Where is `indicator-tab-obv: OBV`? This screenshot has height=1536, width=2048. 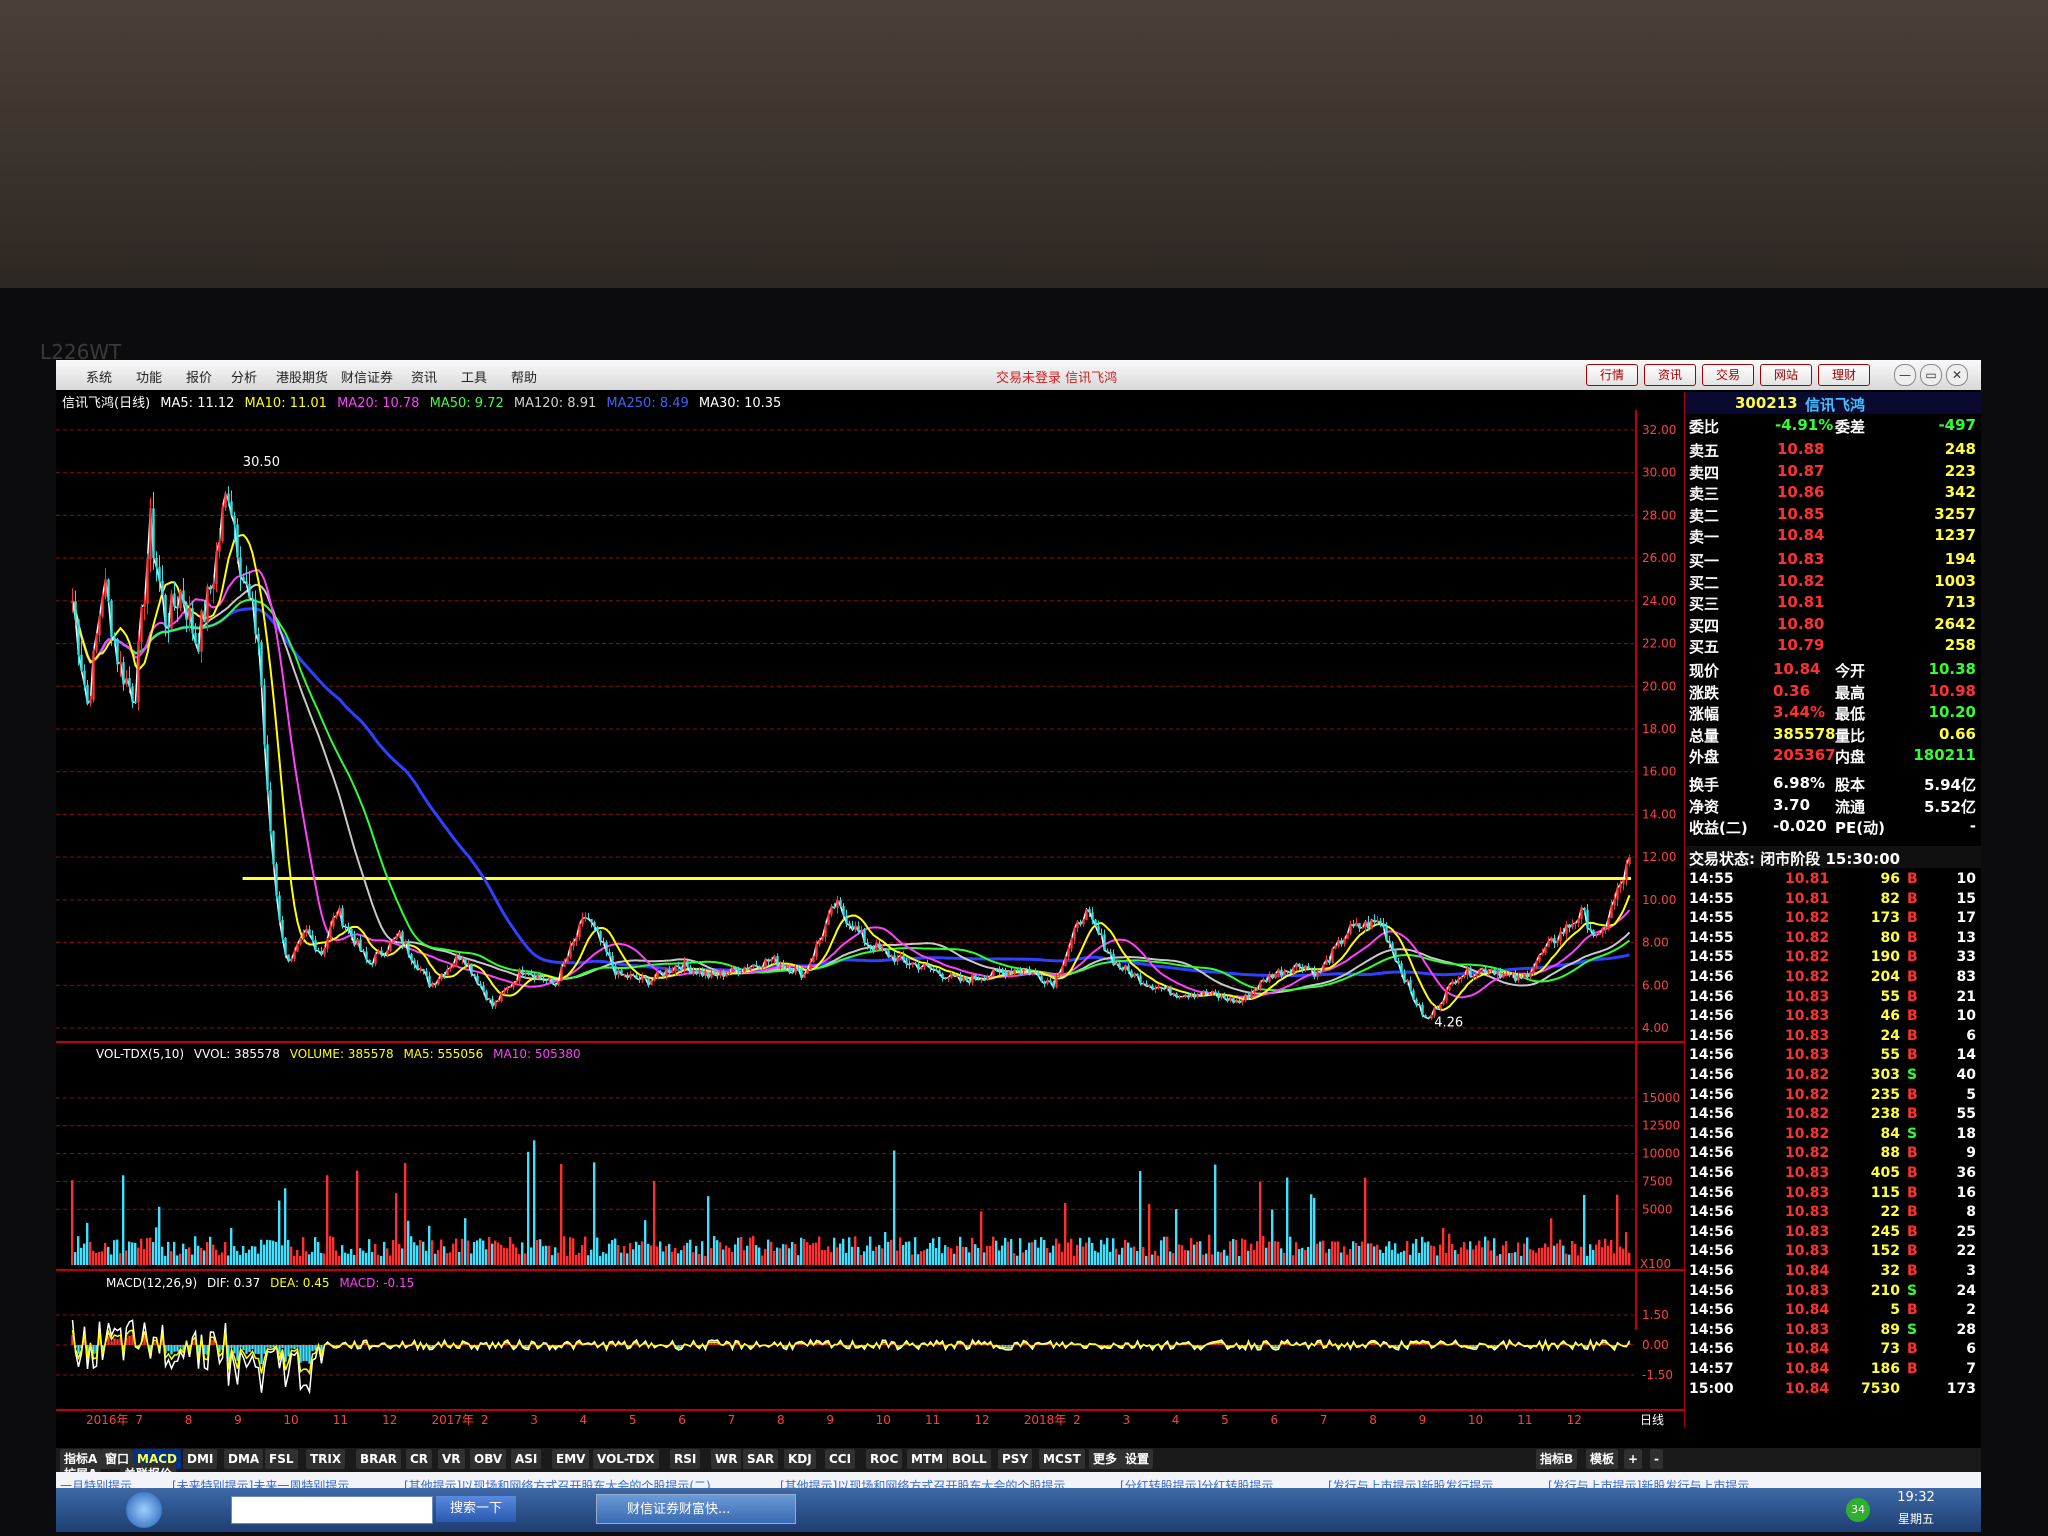 indicator-tab-obv: OBV is located at coordinates (488, 1459).